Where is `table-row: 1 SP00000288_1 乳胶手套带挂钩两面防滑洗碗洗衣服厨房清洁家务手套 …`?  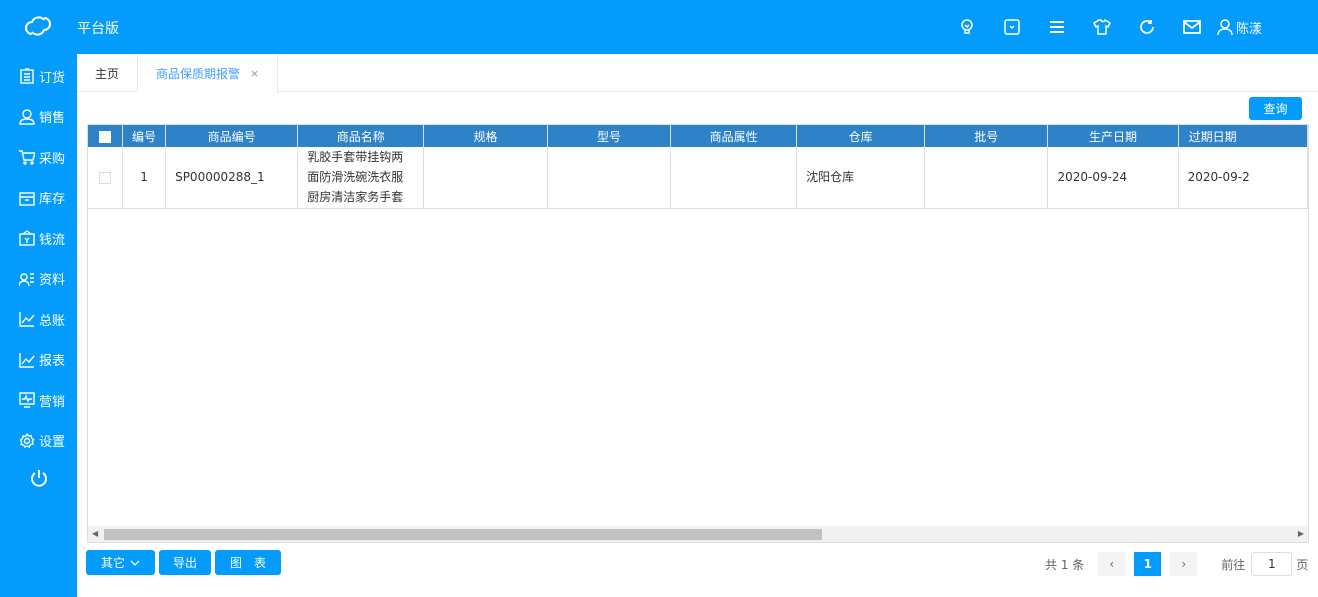
table-row: 1 SP00000288_1 乳胶手套带挂钩两面防滑洗碗洗衣服厨房清洁家务手套 … is located at coordinates (698, 178).